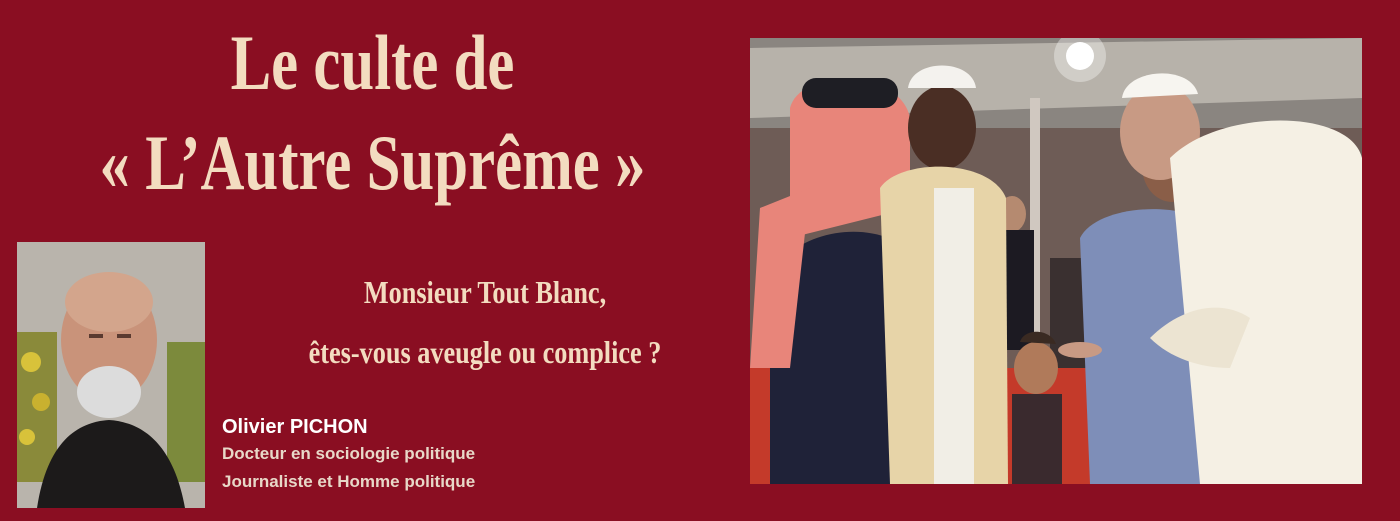 Image resolution: width=1400 pixels, height=521 pixels. What do you see at coordinates (295, 427) in the screenshot?
I see `author-name: Olivier PICHON` at bounding box center [295, 427].